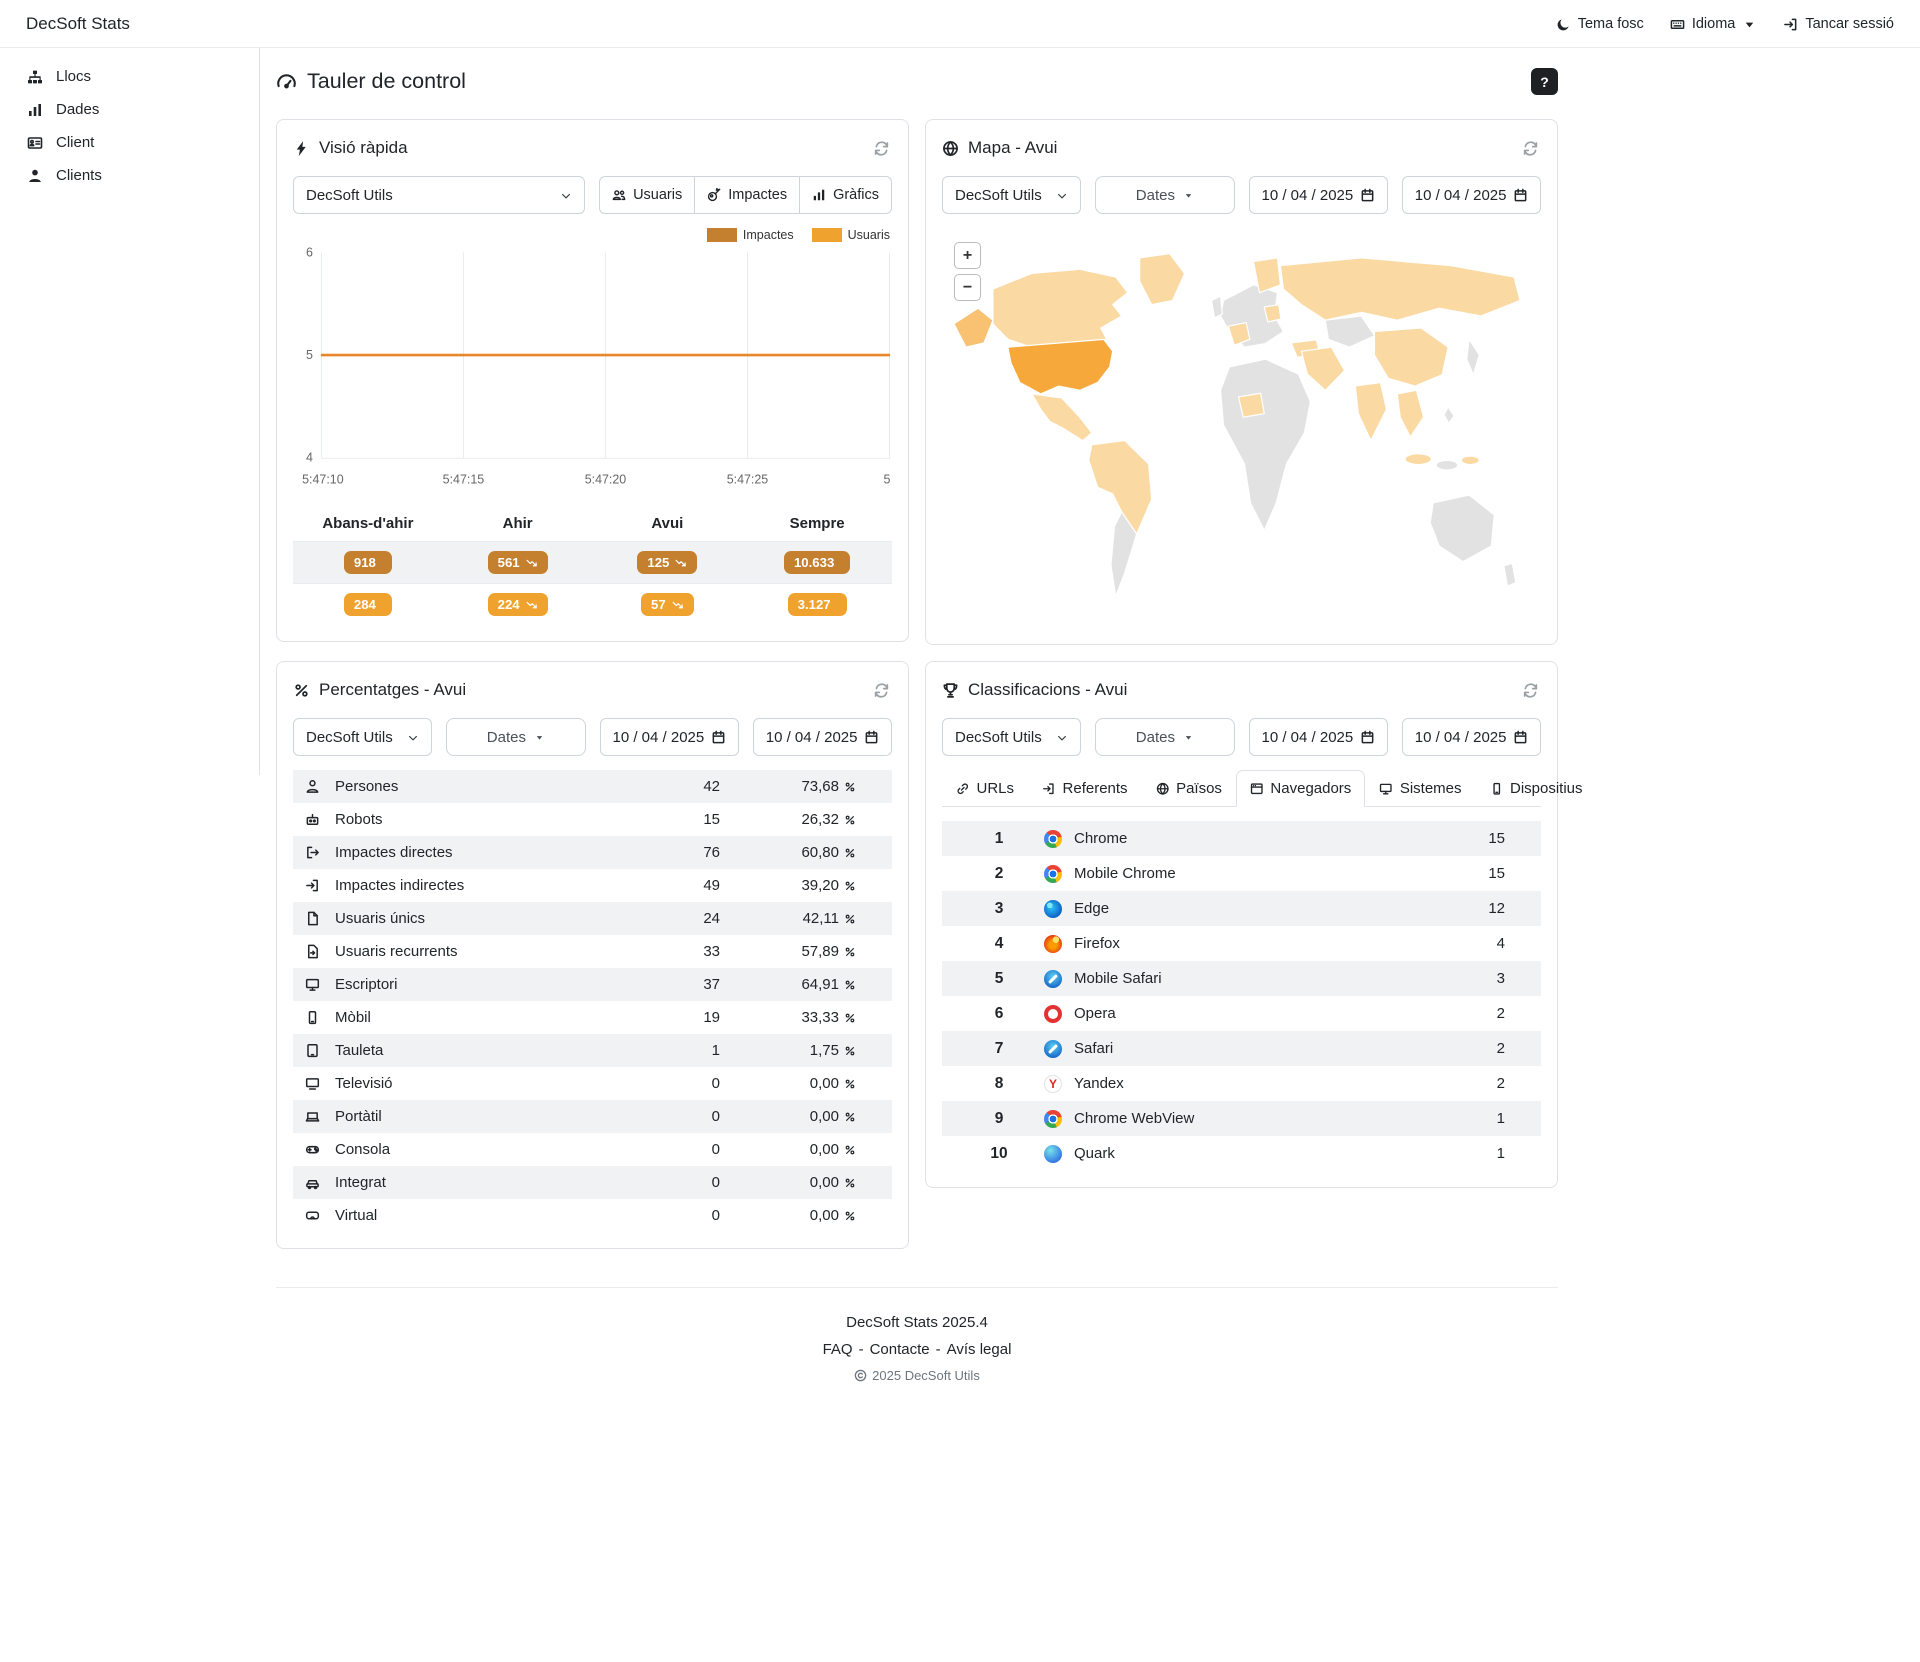  Describe the element at coordinates (353, 1017) in the screenshot. I see `metric-label: Mòbil` at that location.